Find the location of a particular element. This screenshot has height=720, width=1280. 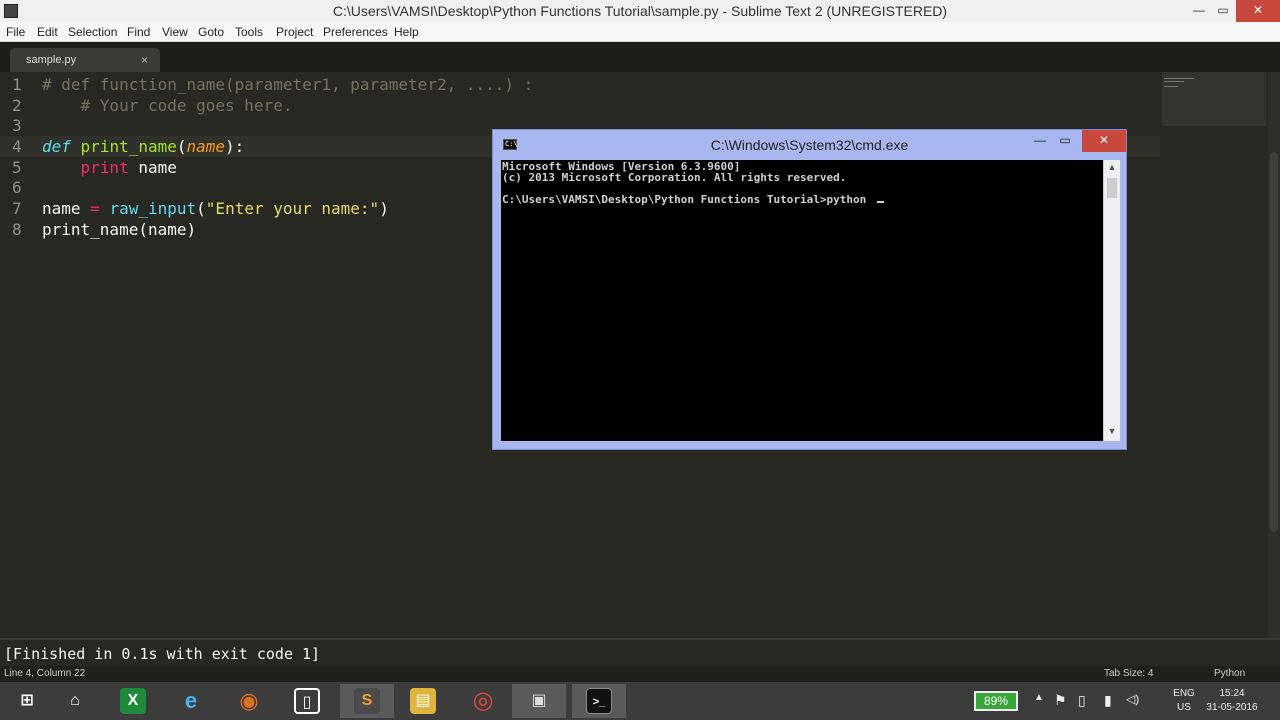

taskbar-window-app: ▣ is located at coordinates (539, 701).